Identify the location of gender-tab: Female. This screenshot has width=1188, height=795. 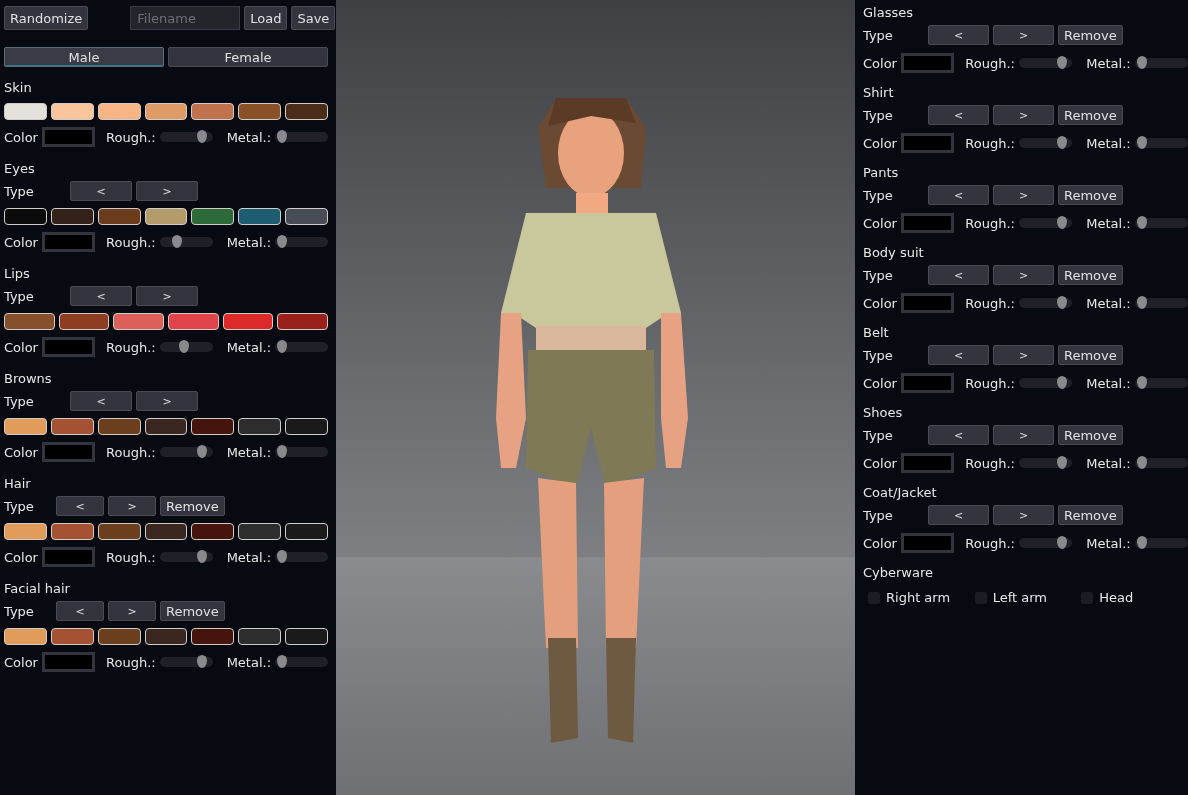
(248, 57).